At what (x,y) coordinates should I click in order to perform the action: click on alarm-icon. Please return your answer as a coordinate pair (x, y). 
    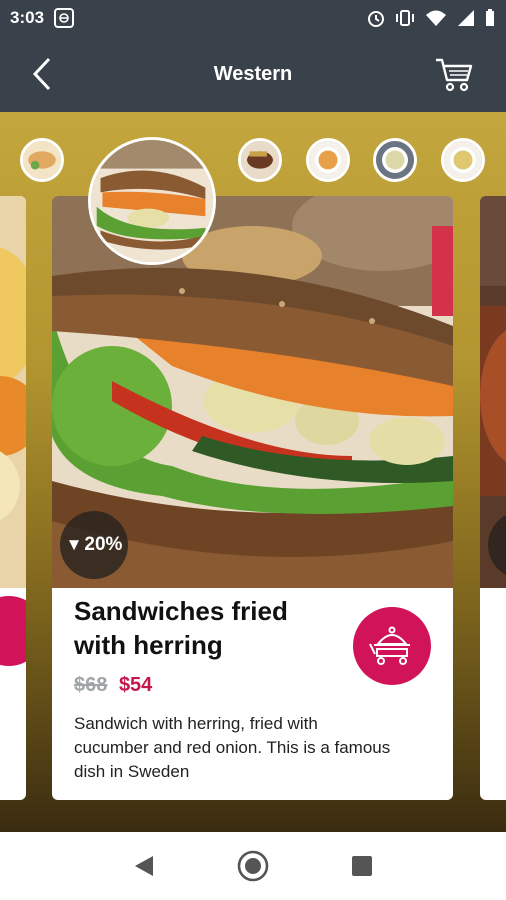
    Looking at the image, I should click on (376, 19).